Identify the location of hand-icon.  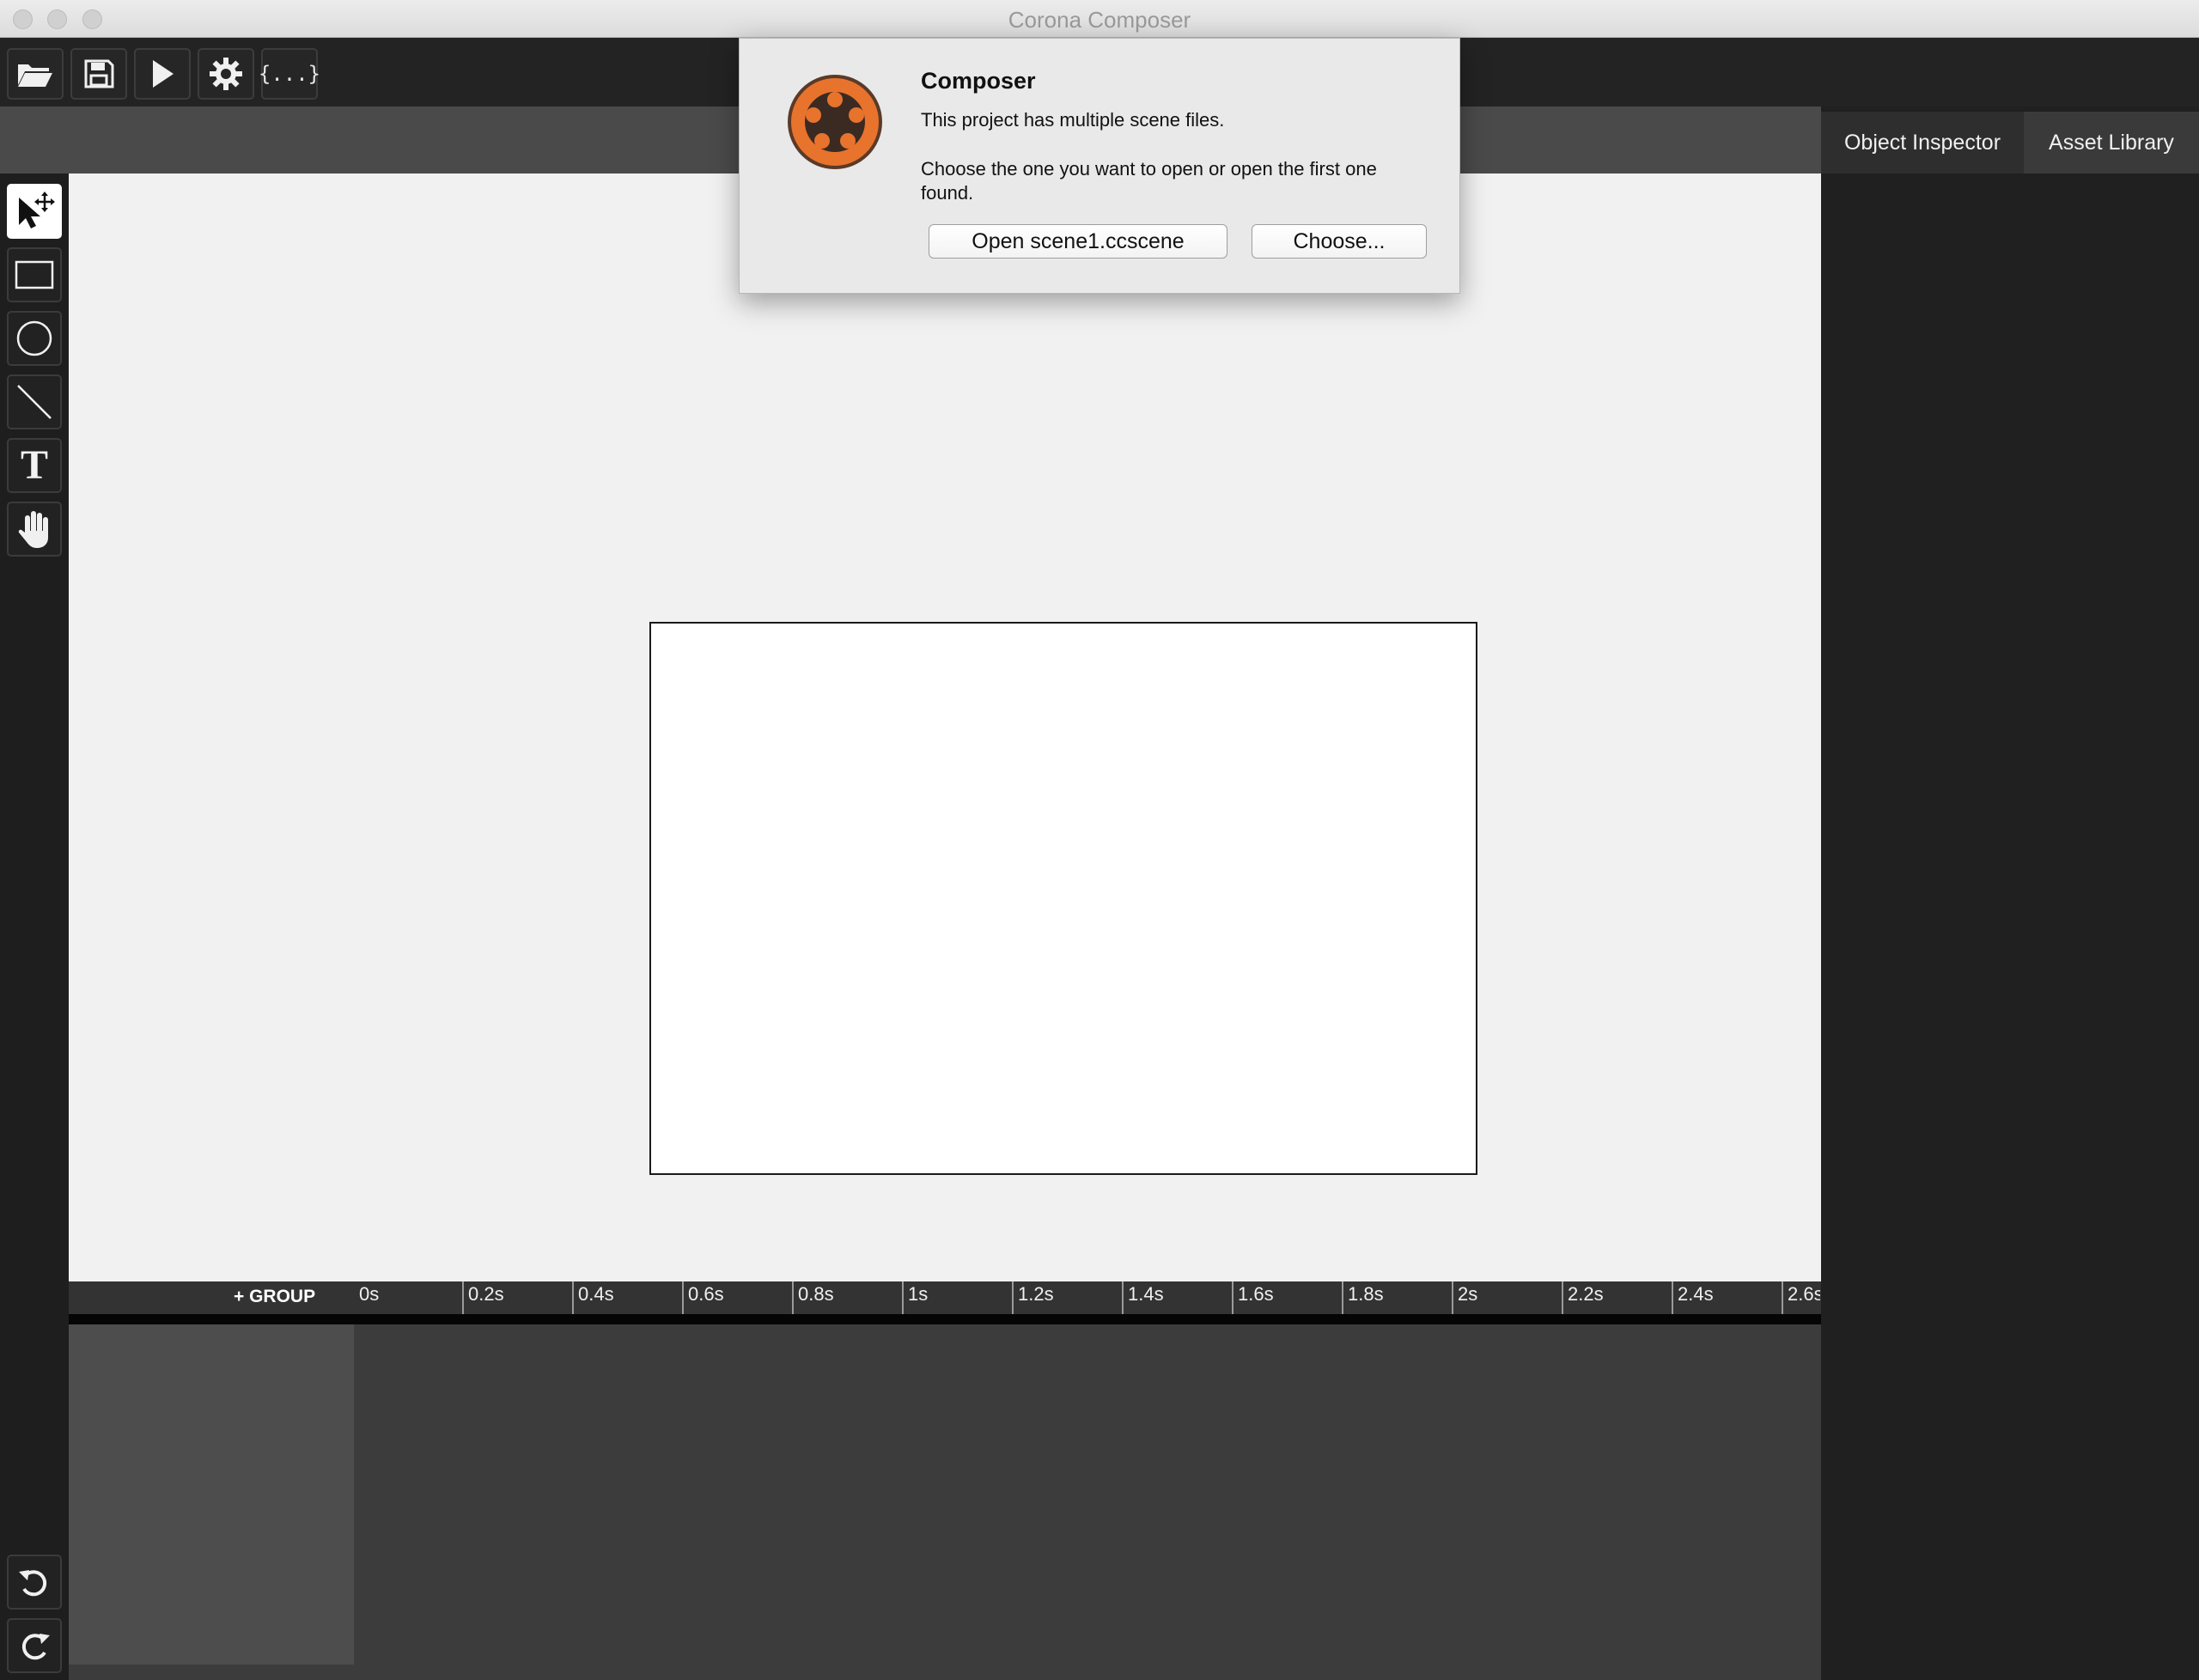
(33, 530).